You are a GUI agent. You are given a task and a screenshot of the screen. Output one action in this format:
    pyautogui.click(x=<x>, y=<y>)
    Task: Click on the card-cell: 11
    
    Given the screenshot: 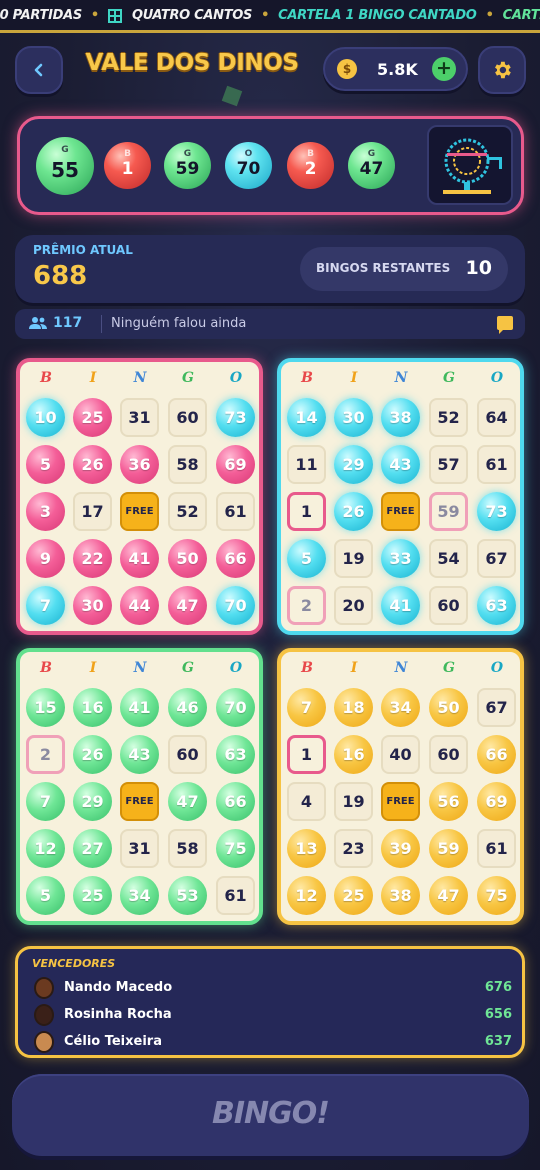 What is the action you would take?
    pyautogui.click(x=306, y=464)
    